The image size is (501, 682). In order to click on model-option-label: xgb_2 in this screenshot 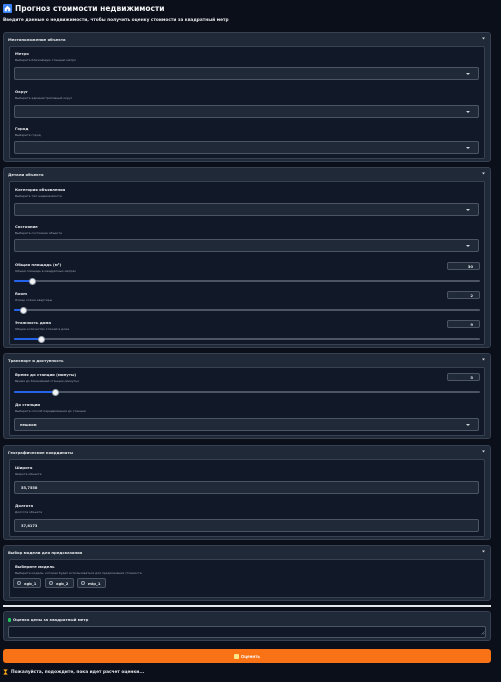, I will do `click(62, 583)`.